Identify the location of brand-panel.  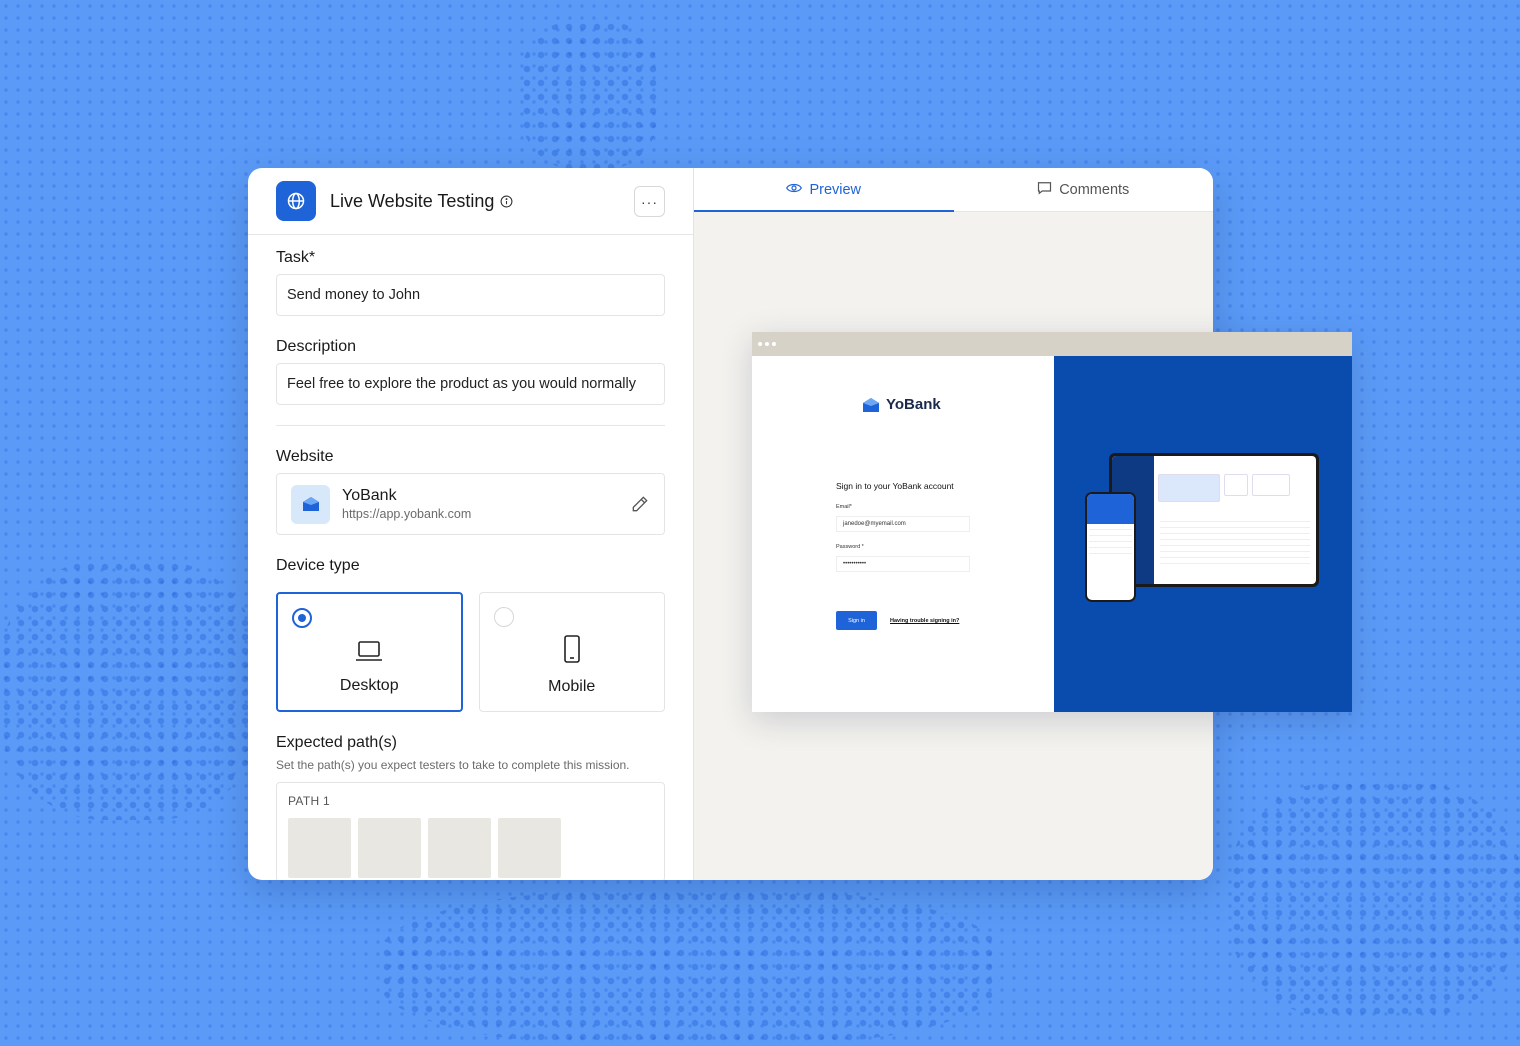
(1203, 534).